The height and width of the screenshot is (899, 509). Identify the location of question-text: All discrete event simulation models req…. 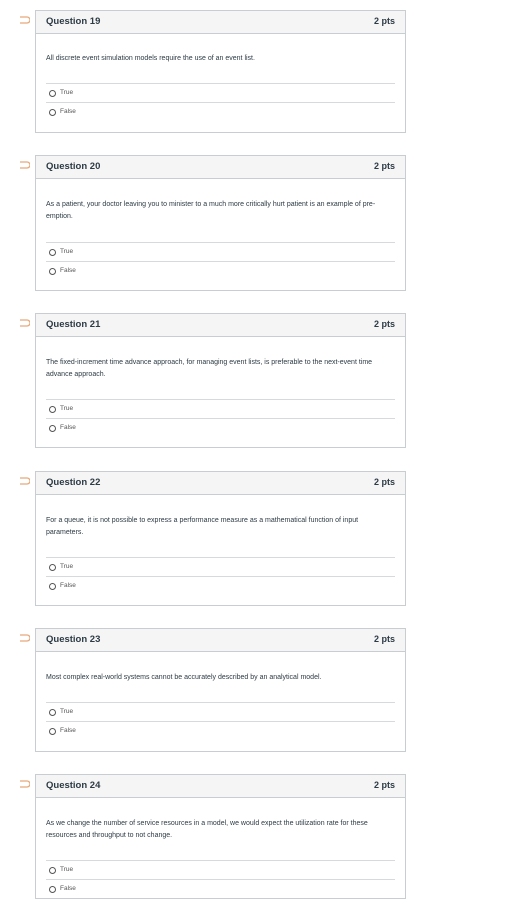
(150, 58).